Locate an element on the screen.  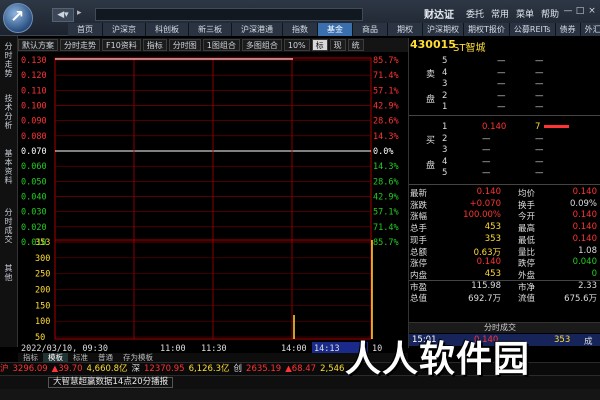
y-tick-label: 0.060 is located at coordinates (34, 167).